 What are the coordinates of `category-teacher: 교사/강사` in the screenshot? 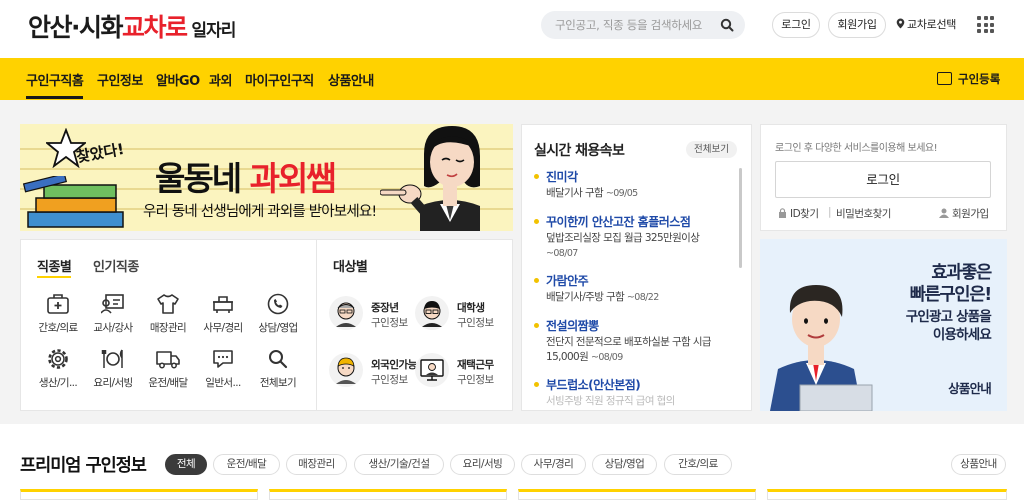 It's located at (113, 314).